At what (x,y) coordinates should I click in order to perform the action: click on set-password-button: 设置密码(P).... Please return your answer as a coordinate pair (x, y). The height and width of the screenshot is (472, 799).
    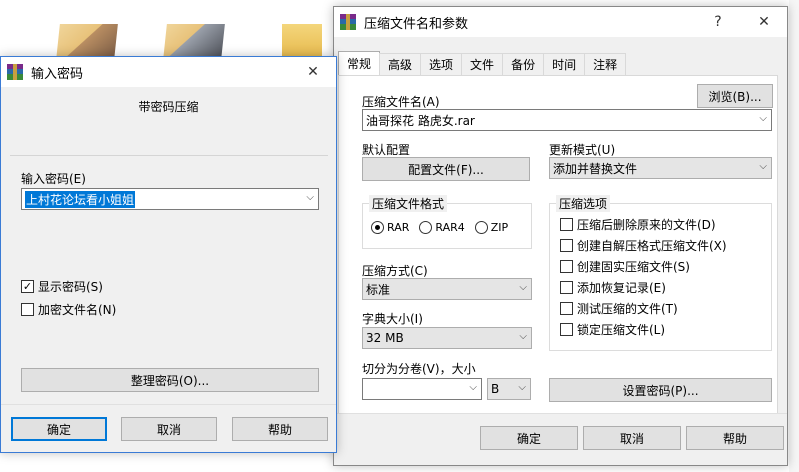
    Looking at the image, I should click on (660, 390).